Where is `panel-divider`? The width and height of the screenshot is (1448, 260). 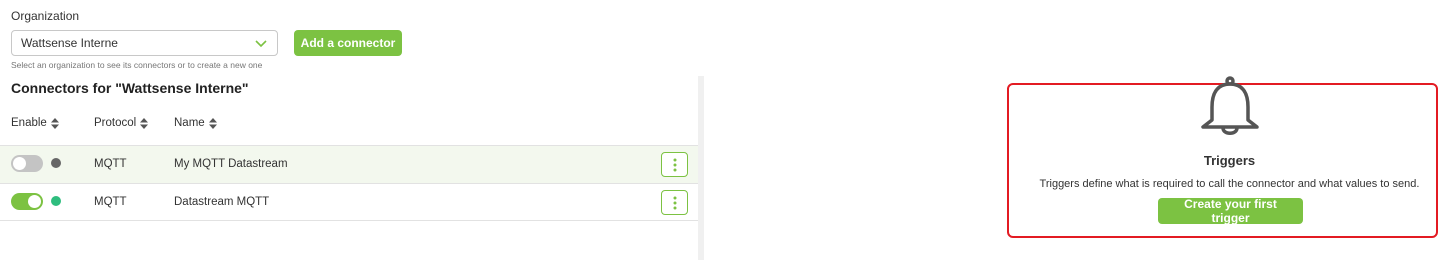 panel-divider is located at coordinates (701, 168).